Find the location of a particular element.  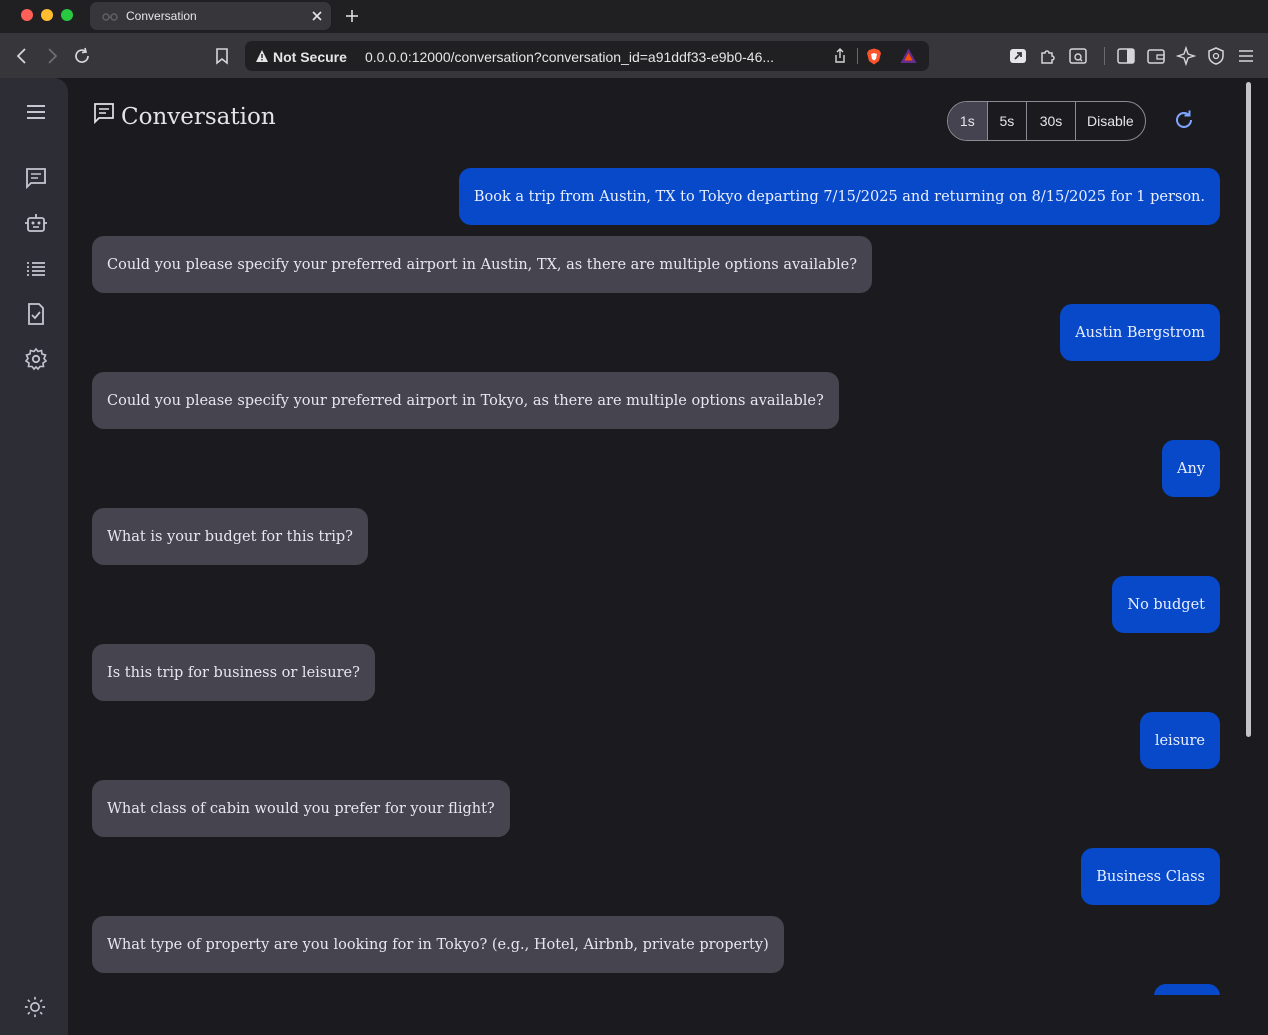

extension-arrow-icon is located at coordinates (1018, 56).